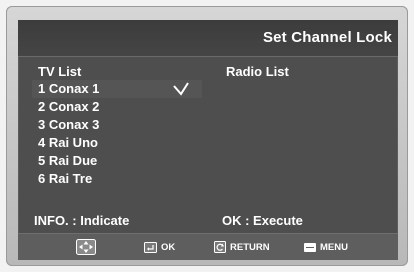 The height and width of the screenshot is (272, 414). I want to click on navigation-pad, so click(86, 247).